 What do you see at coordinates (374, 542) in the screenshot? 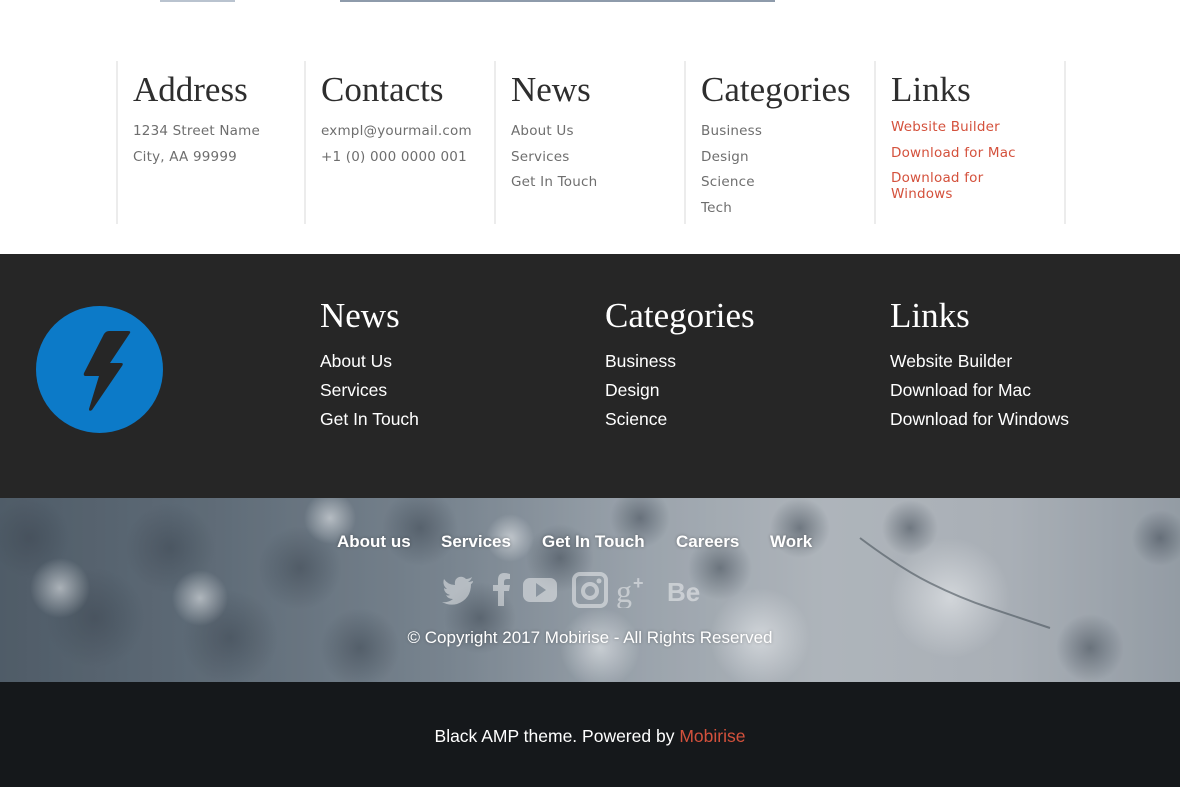
I see `nav-about-us: About us` at bounding box center [374, 542].